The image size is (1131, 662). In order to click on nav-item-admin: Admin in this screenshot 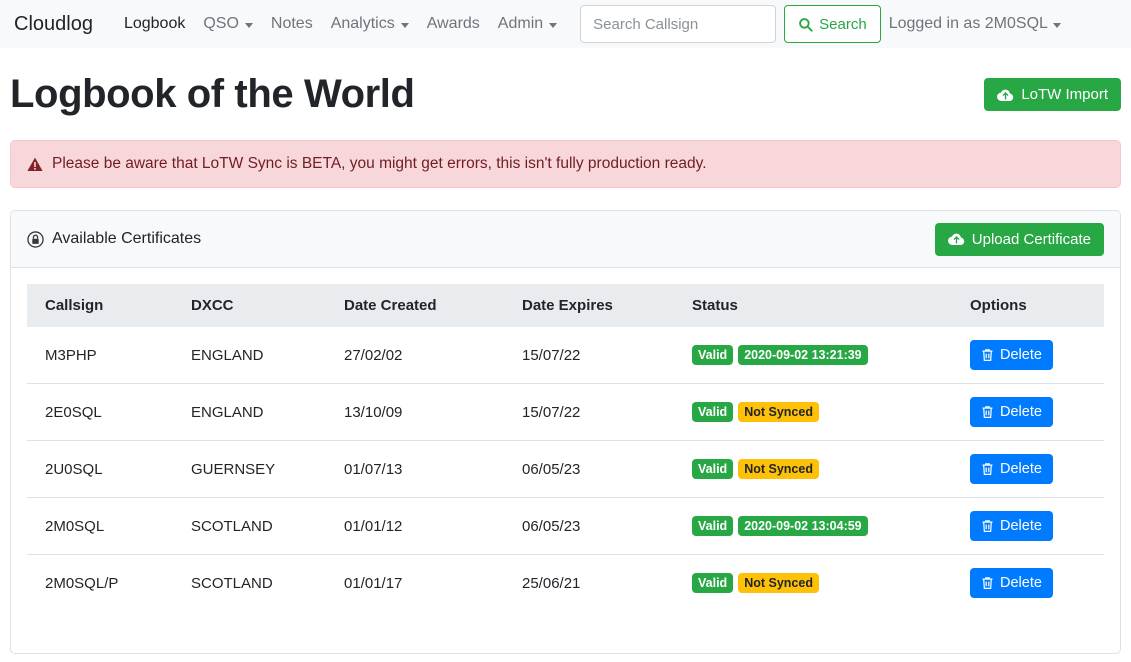, I will do `click(527, 24)`.